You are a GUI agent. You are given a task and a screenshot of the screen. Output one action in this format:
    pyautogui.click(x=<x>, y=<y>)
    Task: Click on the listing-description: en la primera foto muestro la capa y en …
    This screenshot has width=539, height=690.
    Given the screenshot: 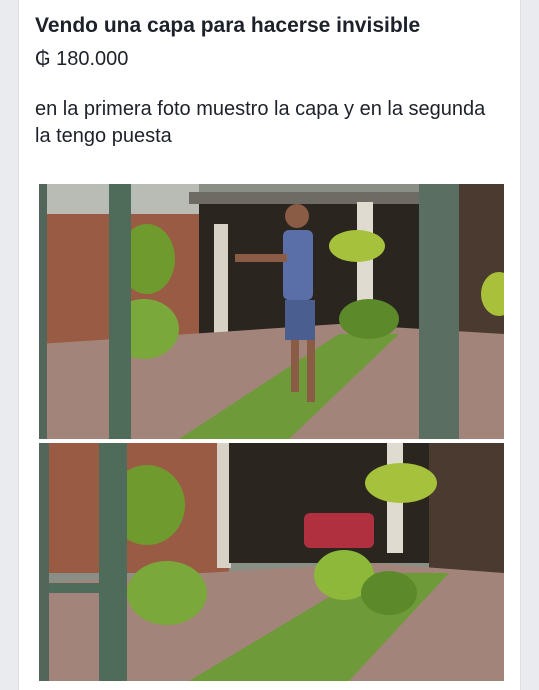 What is the action you would take?
    pyautogui.click(x=260, y=122)
    